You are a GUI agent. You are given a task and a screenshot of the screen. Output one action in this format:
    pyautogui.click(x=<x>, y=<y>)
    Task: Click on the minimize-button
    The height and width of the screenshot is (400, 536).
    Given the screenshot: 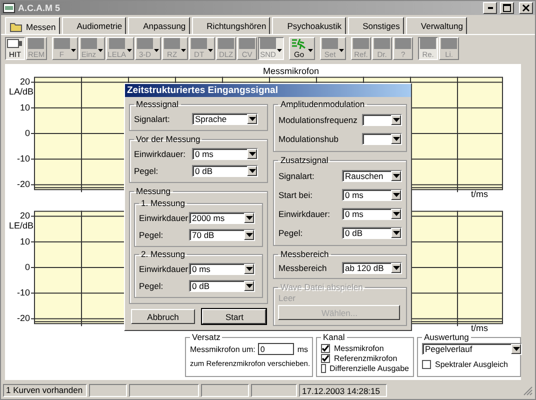 What is the action you would take?
    pyautogui.click(x=490, y=8)
    